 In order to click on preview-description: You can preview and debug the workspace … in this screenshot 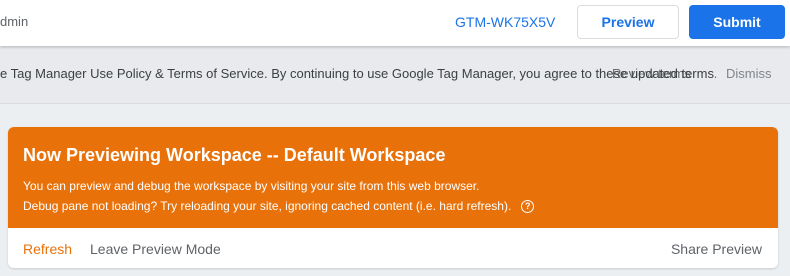, I will do `click(251, 186)`.